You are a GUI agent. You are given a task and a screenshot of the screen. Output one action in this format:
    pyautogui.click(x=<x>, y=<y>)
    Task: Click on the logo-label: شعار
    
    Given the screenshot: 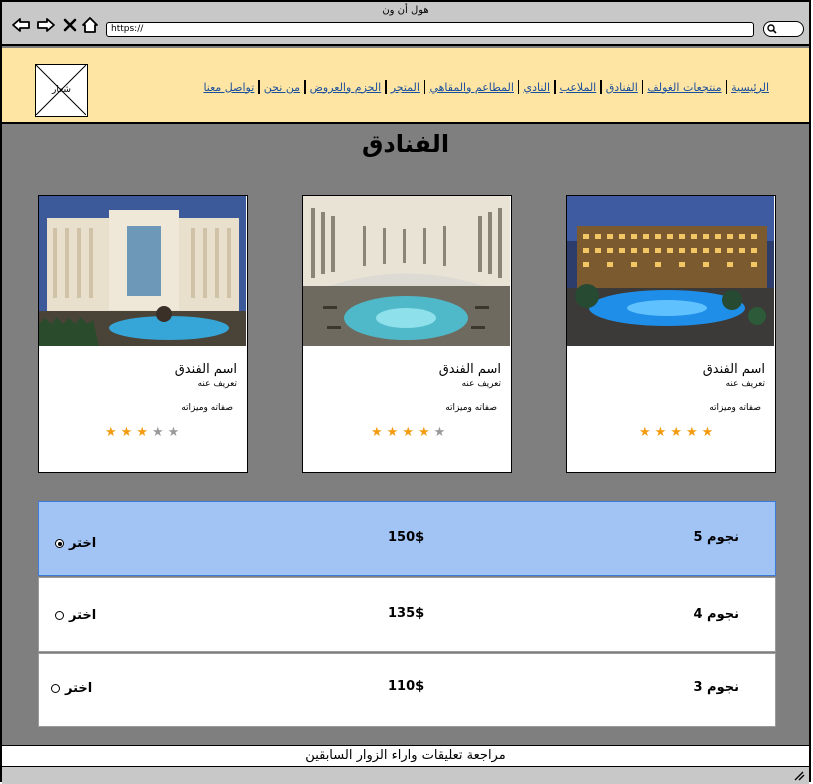 What is the action you would take?
    pyautogui.click(x=61, y=90)
    